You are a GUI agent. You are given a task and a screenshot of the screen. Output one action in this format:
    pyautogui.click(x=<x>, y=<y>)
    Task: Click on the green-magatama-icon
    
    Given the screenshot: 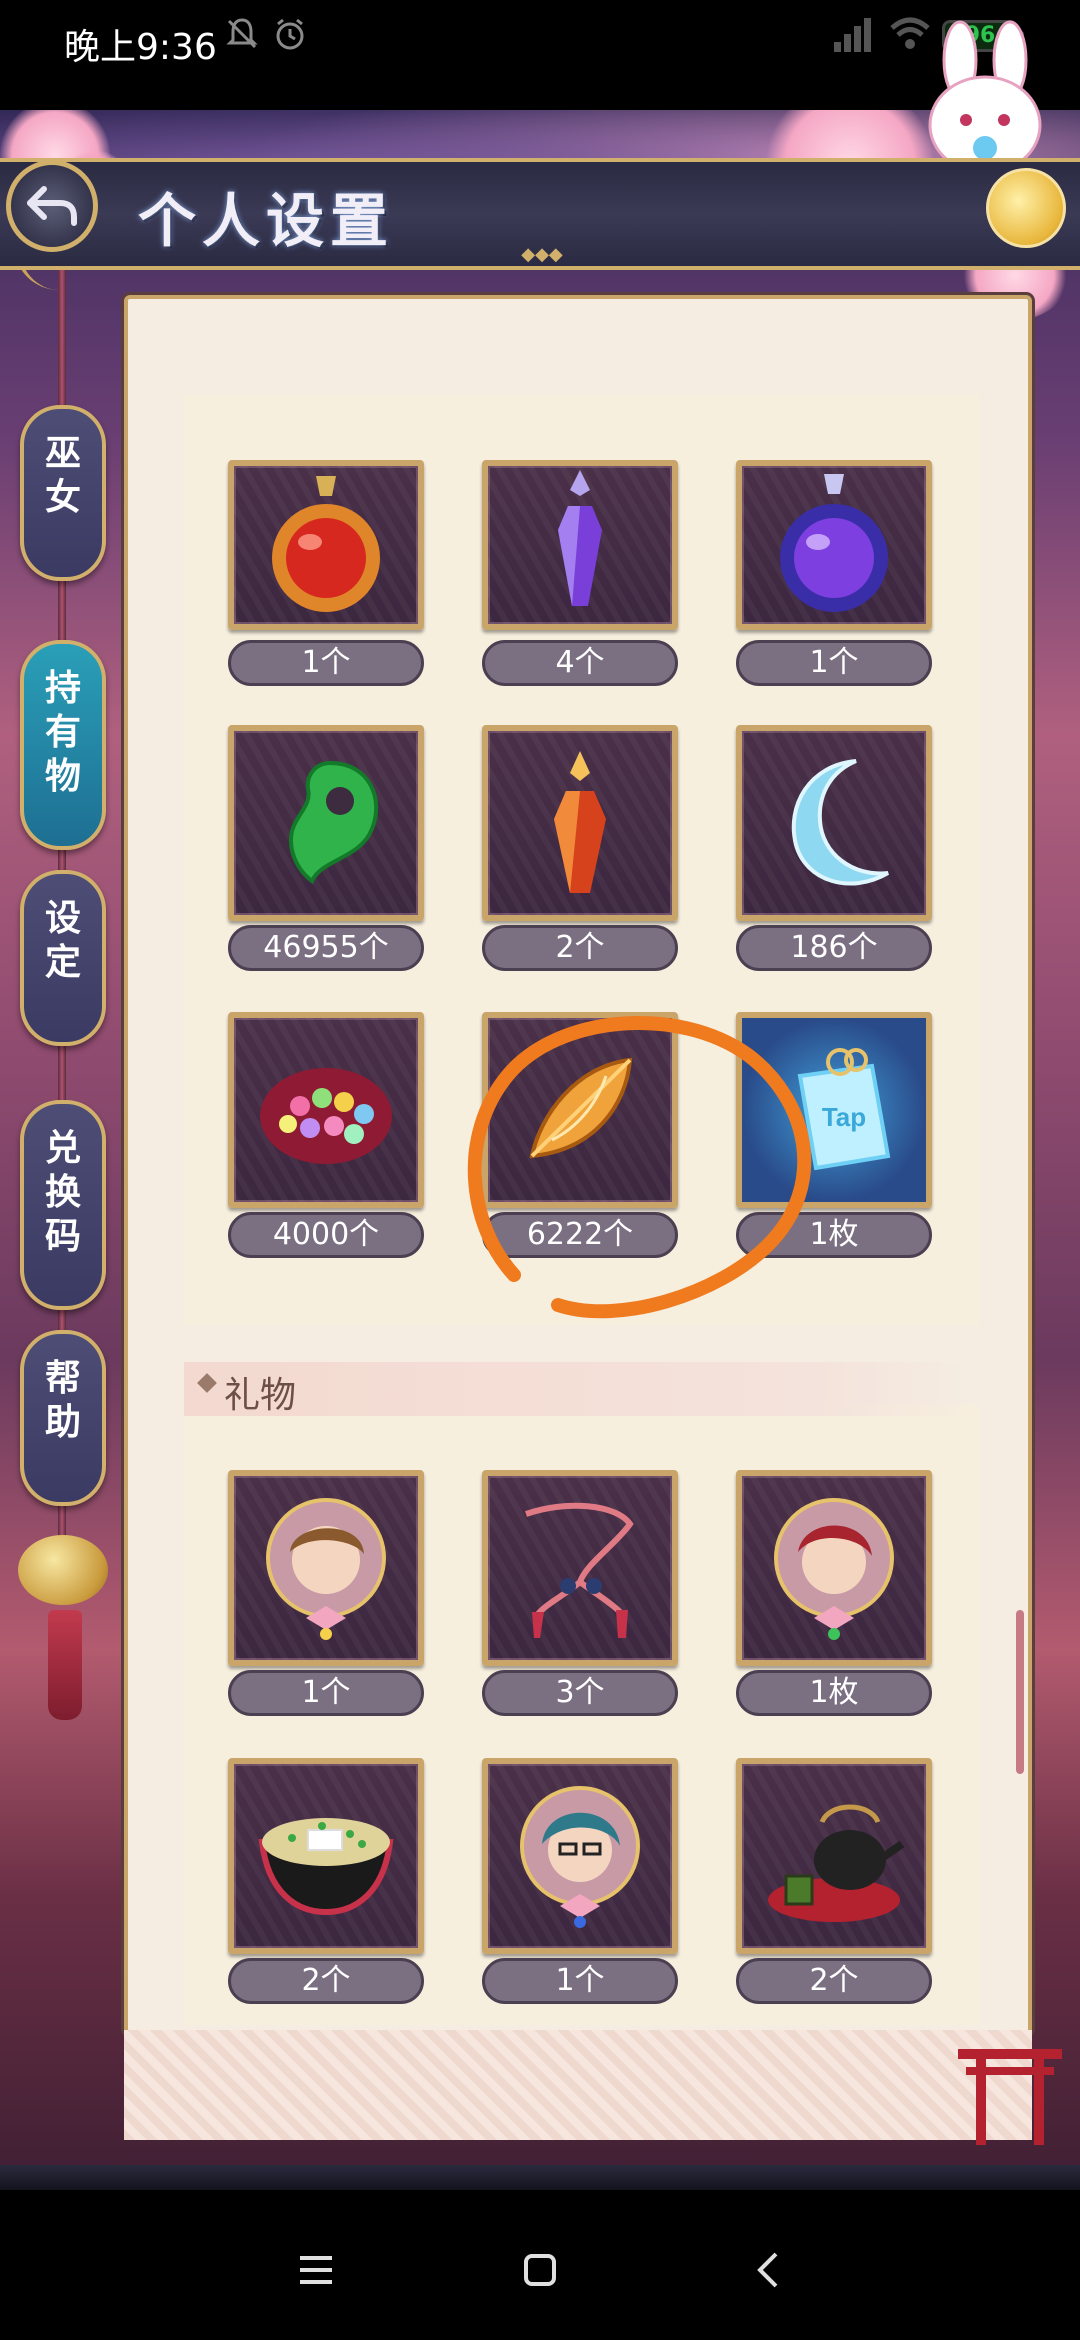 What is the action you would take?
    pyautogui.click(x=334, y=822)
    